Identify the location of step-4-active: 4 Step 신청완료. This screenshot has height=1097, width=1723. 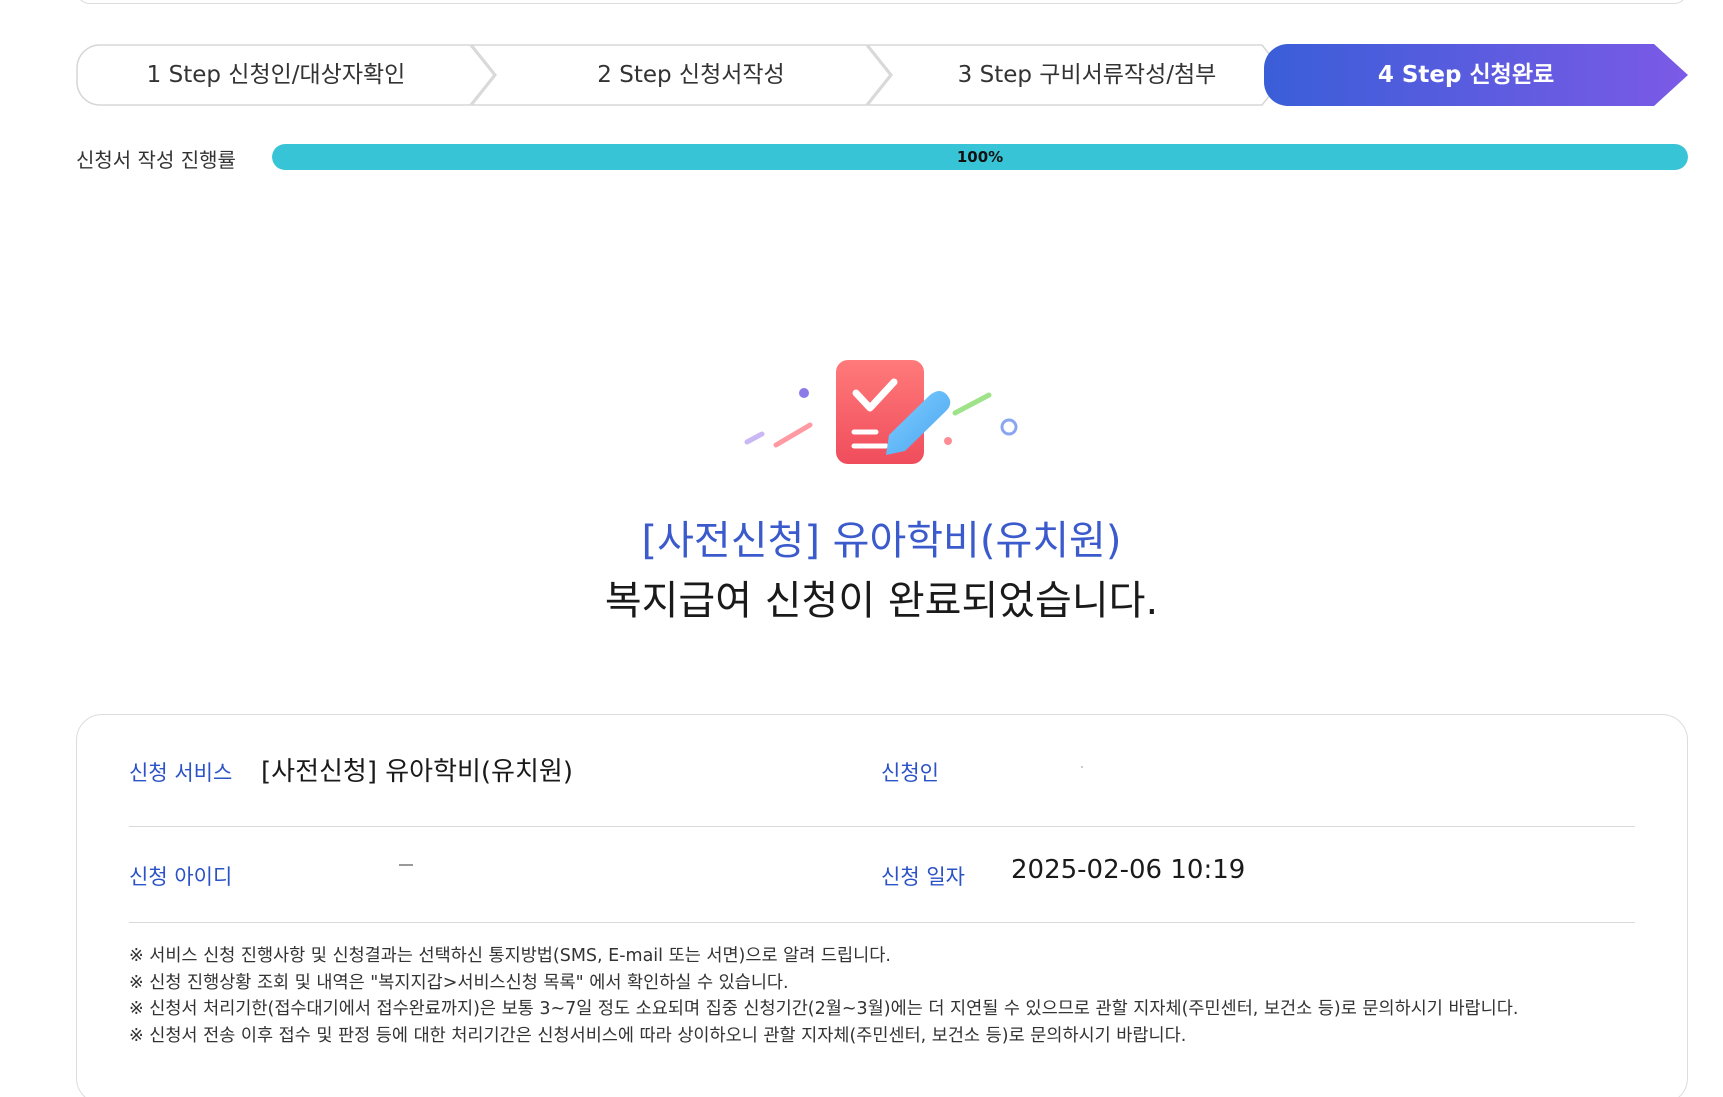
(1476, 75).